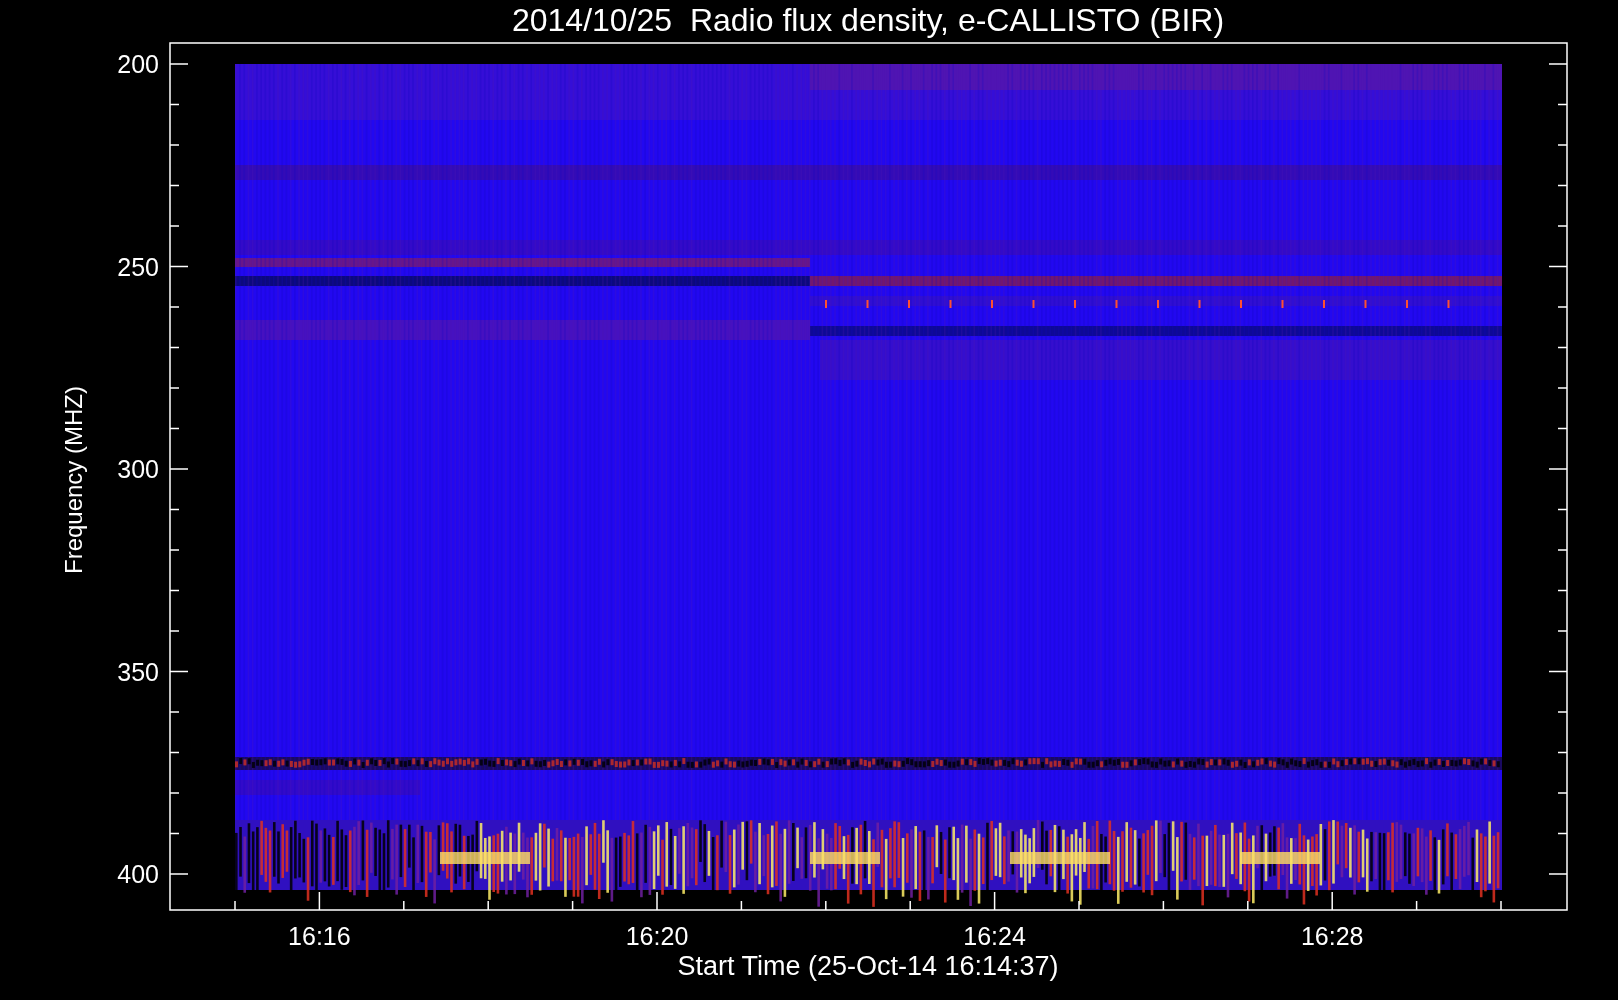  Describe the element at coordinates (657, 936) in the screenshot. I see `x-tick-label: 16:20` at that location.